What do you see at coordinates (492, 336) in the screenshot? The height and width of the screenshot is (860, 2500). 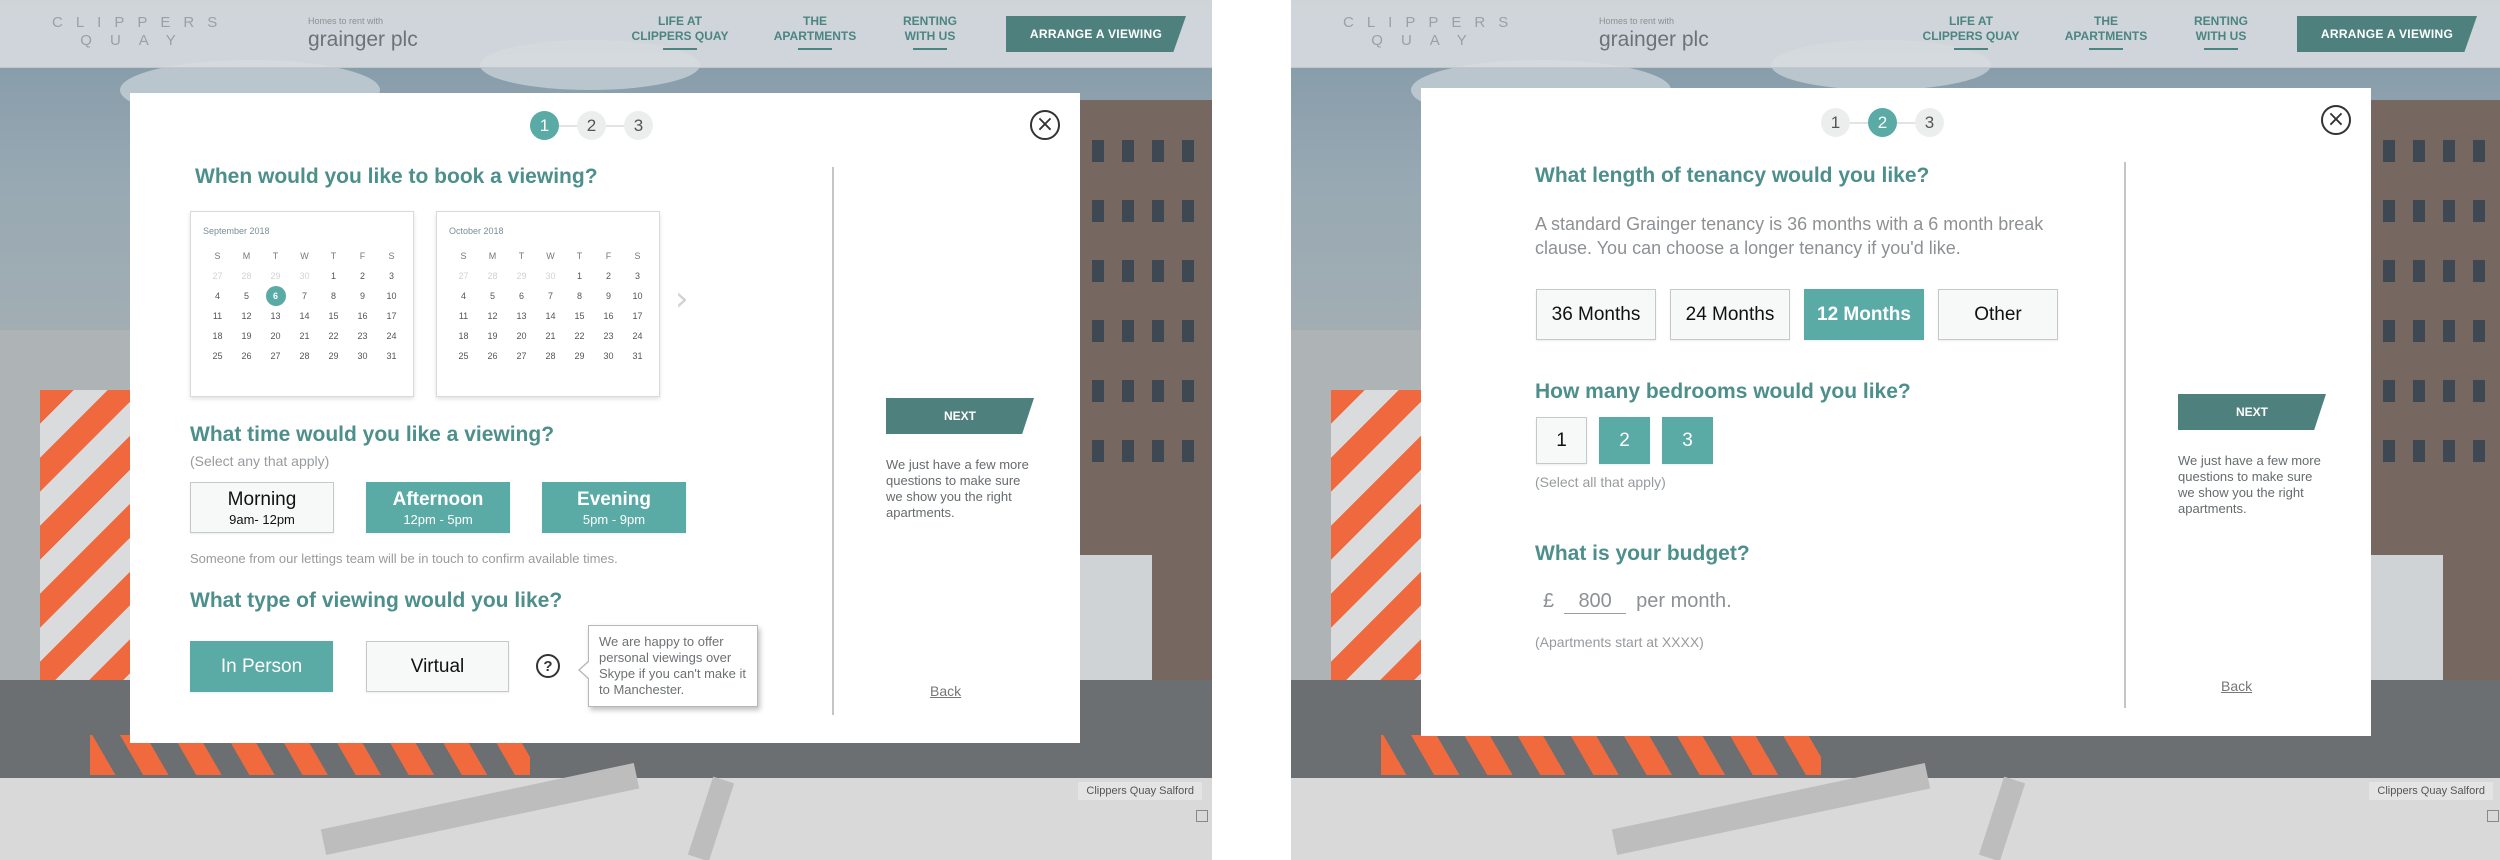 I see `calendar-day: 19` at bounding box center [492, 336].